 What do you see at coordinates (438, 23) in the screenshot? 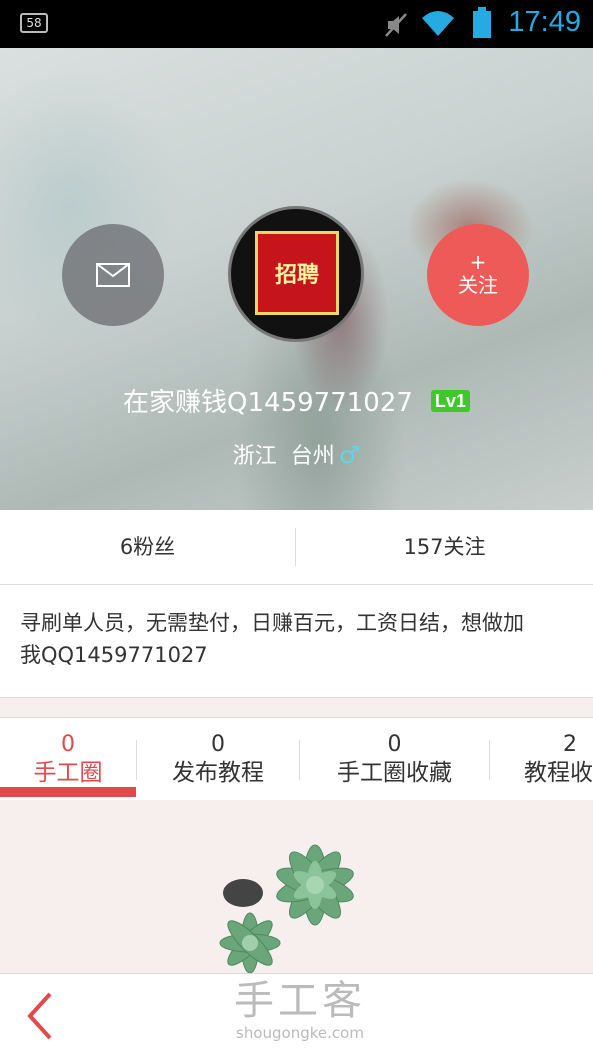
I see `wifi-icon` at bounding box center [438, 23].